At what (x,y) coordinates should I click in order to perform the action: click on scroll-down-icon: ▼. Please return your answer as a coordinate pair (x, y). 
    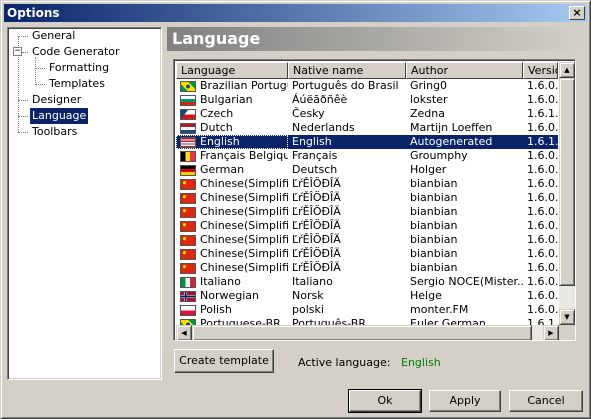
    Looking at the image, I should click on (567, 317).